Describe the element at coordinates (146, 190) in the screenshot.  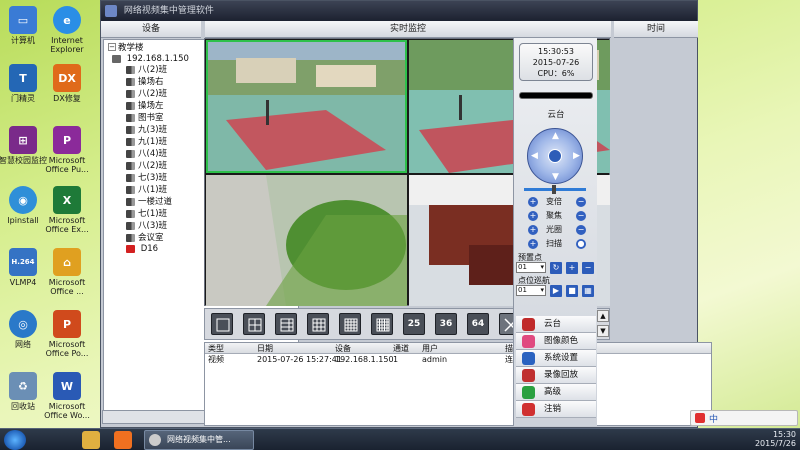
I see `tree-channel: 八(1)班` at that location.